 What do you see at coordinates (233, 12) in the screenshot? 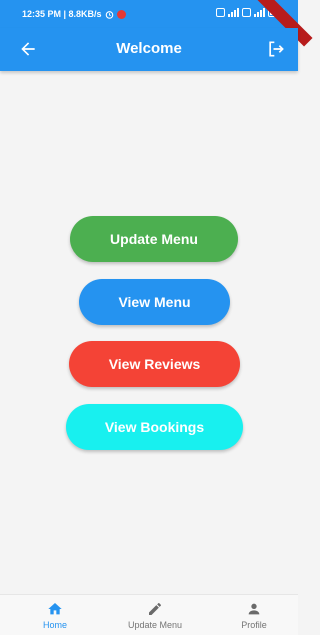
I see `signal-icon` at bounding box center [233, 12].